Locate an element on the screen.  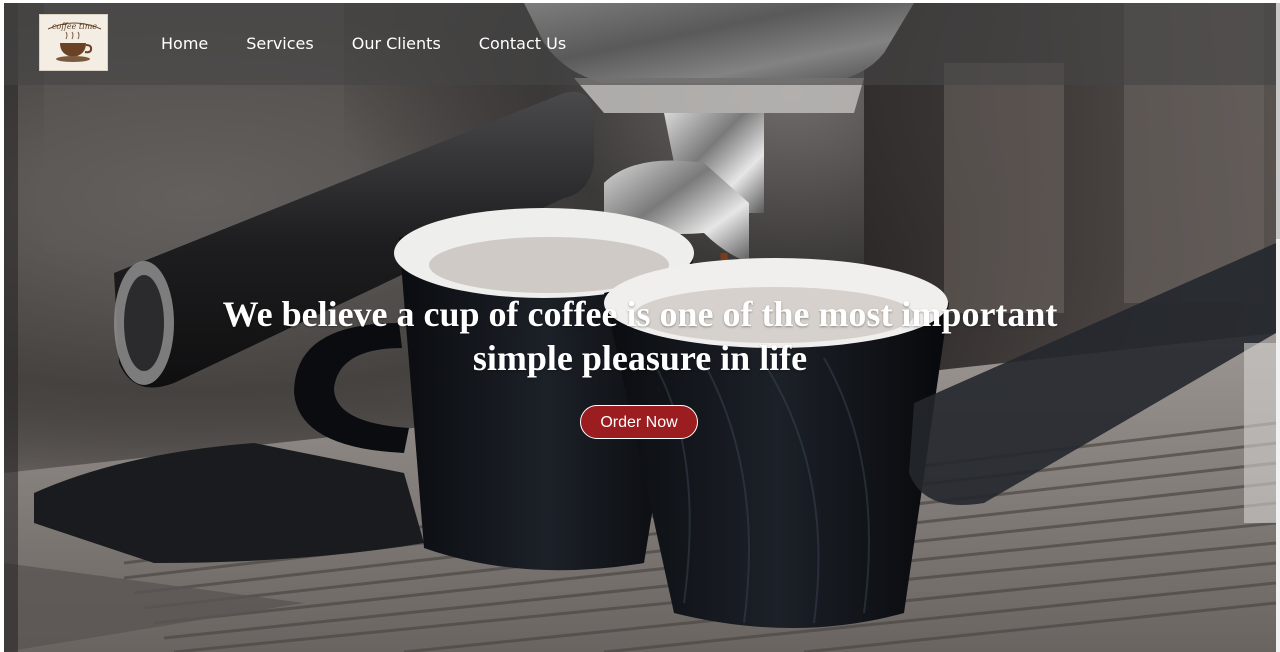
coffee-cup-icon: coffee time is located at coordinates (74, 42).